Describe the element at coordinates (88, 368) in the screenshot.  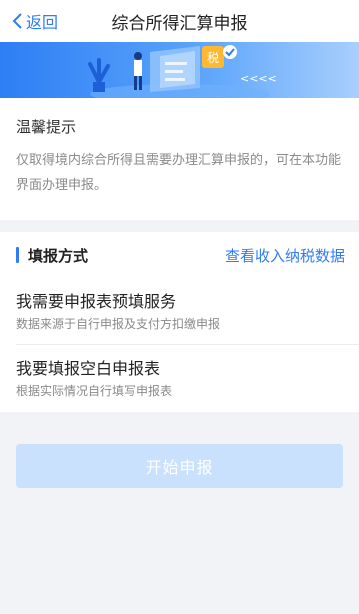
I see `option-title: 我要填报空白申报表` at that location.